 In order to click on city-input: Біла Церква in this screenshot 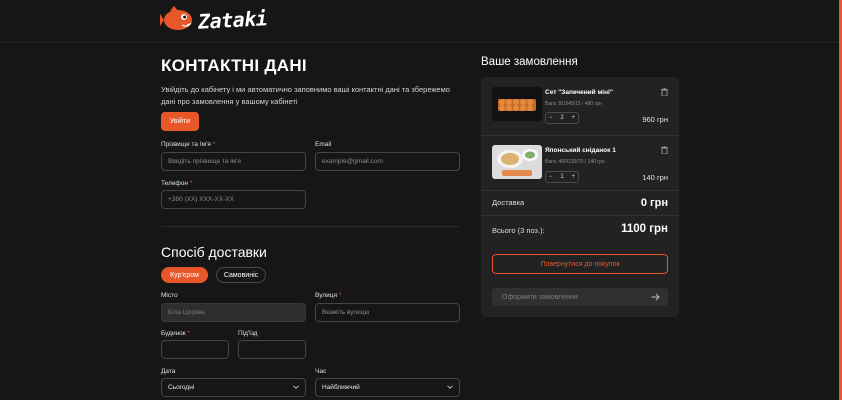, I will do `click(233, 312)`.